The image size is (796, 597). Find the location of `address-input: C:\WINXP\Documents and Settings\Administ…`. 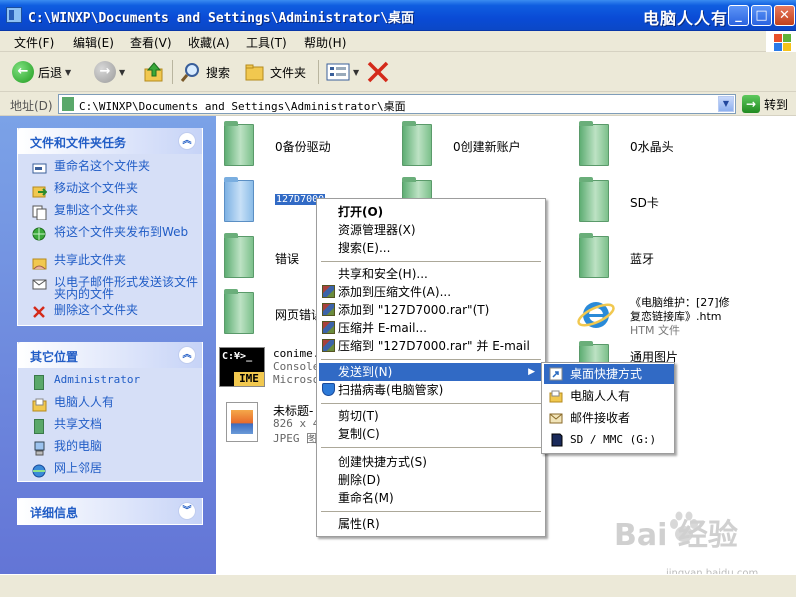

address-input: C:\WINXP\Documents and Settings\Administ… is located at coordinates (397, 104).